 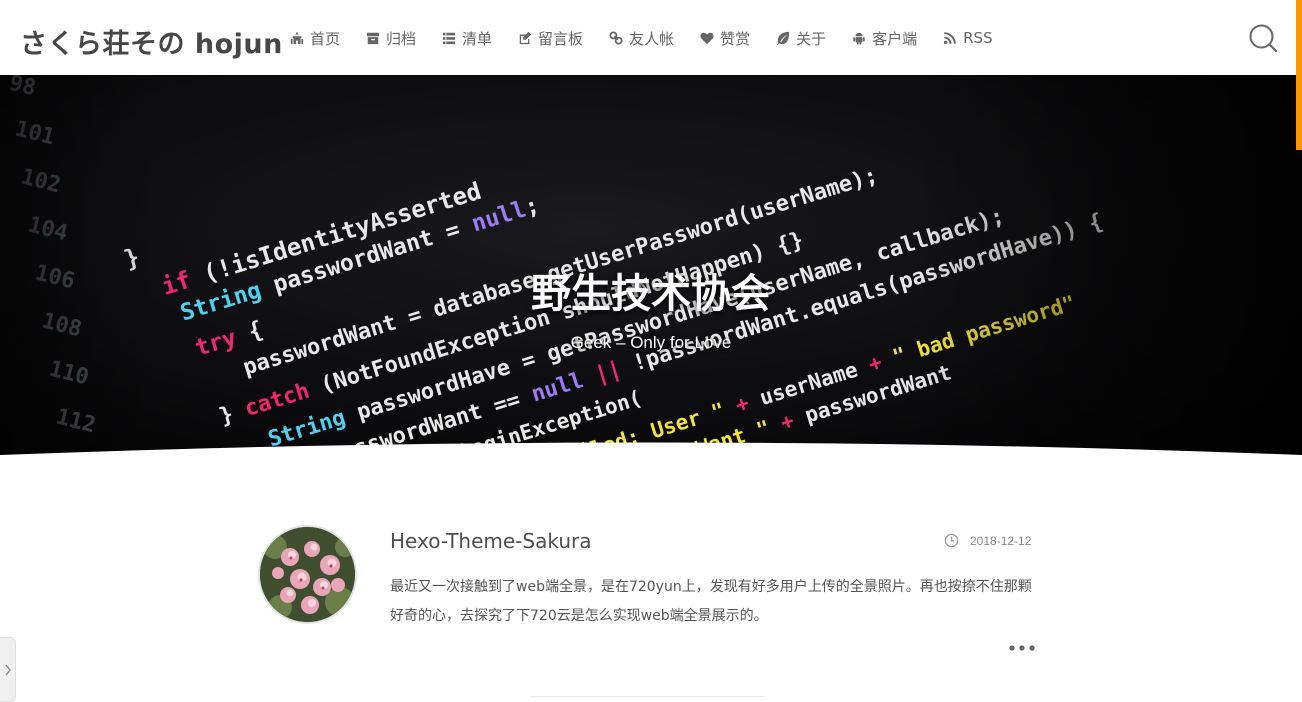 I want to click on nav-item-donate: 赞赏, so click(x=724, y=38).